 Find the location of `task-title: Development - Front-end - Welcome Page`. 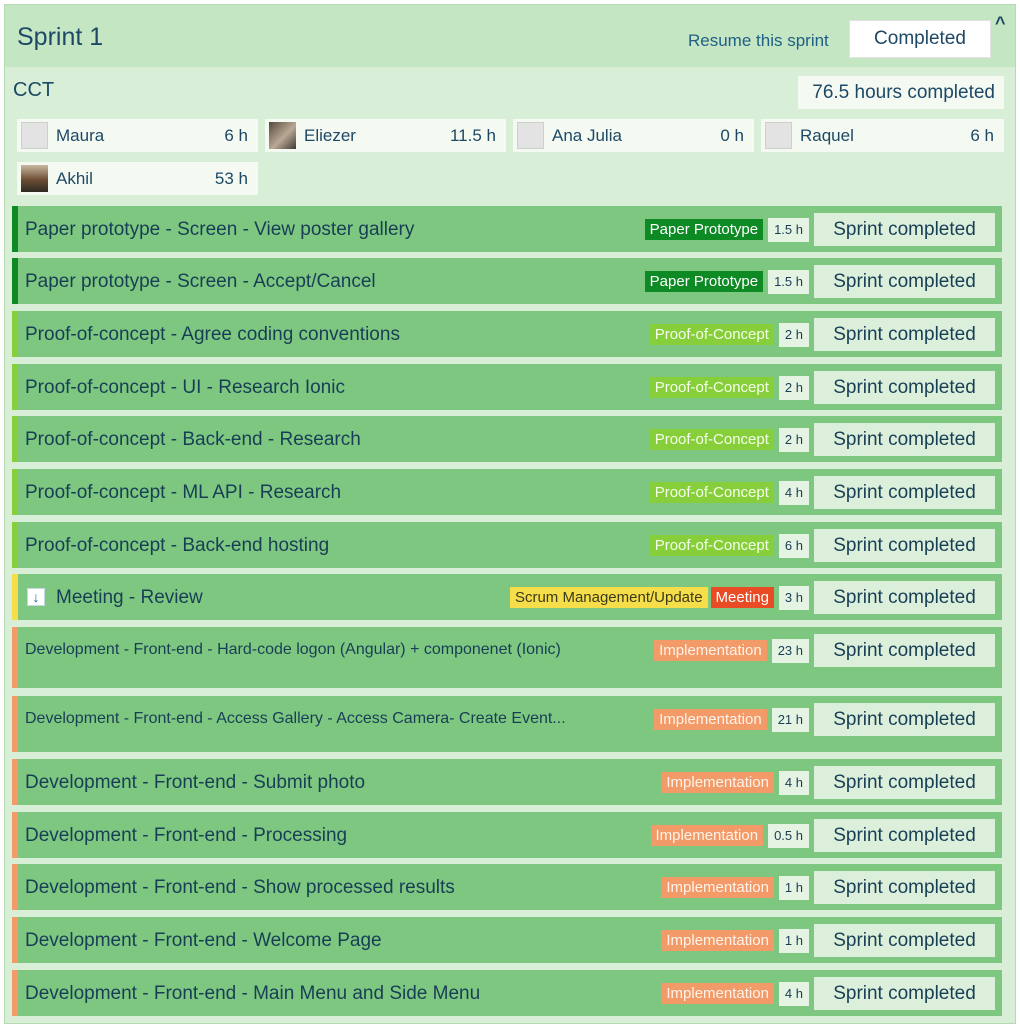

task-title: Development - Front-end - Welcome Page is located at coordinates (203, 941).